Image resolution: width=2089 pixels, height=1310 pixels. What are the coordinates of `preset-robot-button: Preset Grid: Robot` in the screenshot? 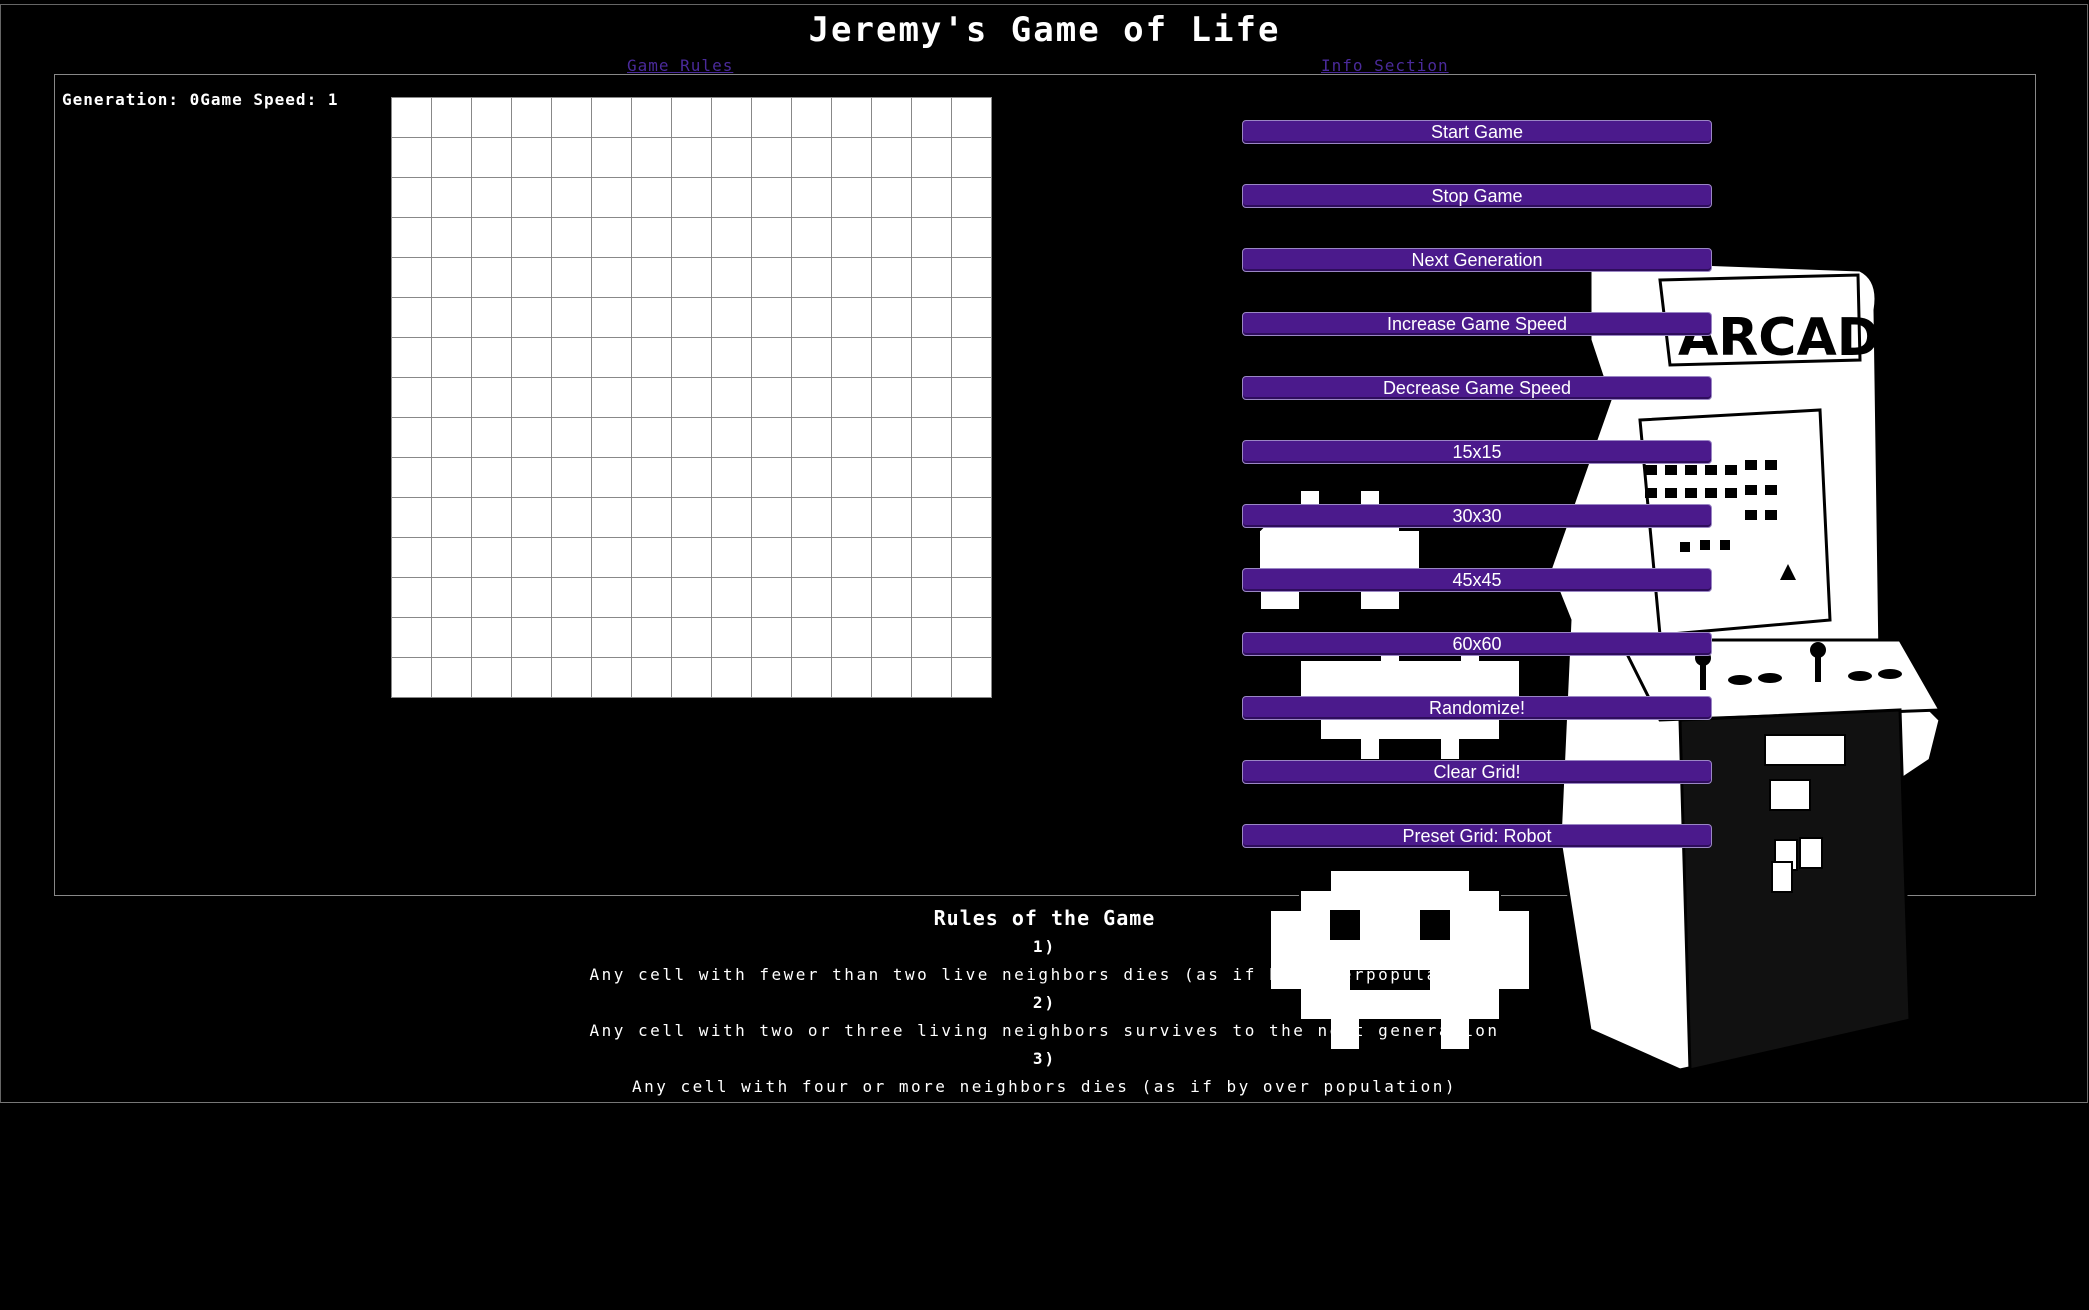 It's located at (1477, 836).